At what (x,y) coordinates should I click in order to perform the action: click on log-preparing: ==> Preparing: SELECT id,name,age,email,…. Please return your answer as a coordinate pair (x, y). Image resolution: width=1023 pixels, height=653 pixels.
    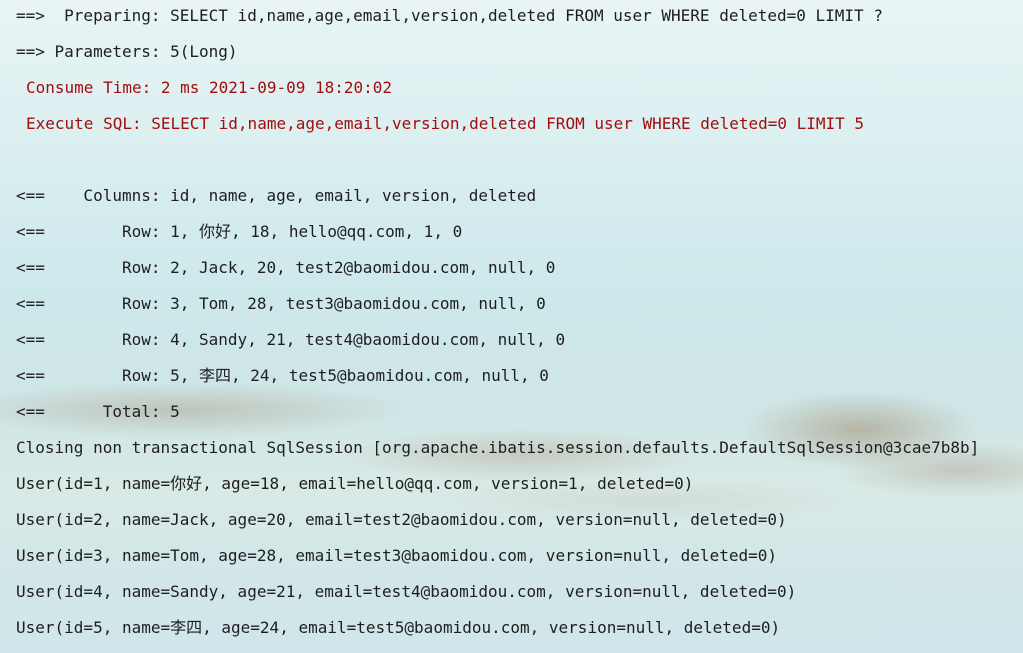
    Looking at the image, I should click on (449, 15).